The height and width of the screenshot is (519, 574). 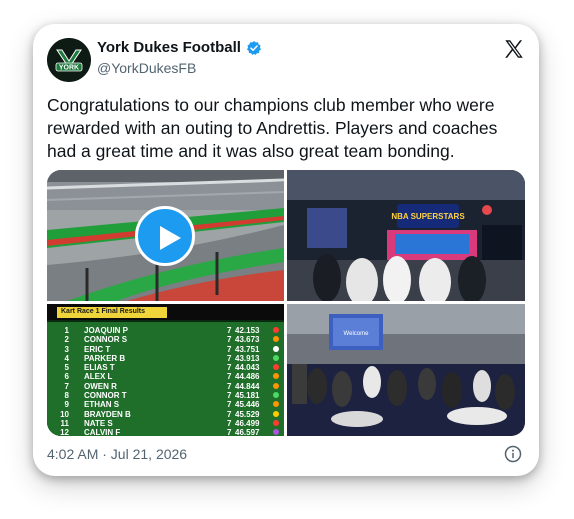 What do you see at coordinates (66, 368) in the screenshot?
I see `leaderboard-position: 5` at bounding box center [66, 368].